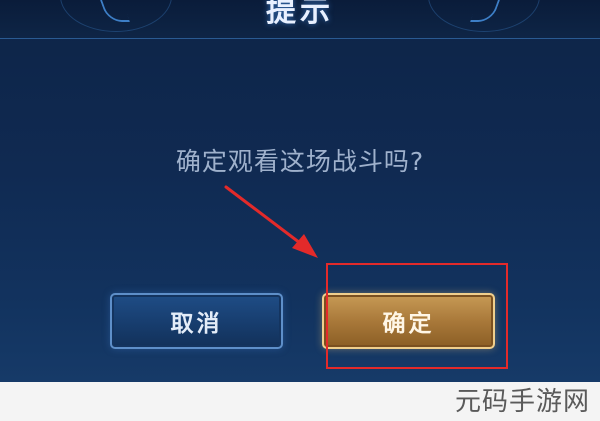  I want to click on site-watermark: 元码手游网, so click(522, 402).